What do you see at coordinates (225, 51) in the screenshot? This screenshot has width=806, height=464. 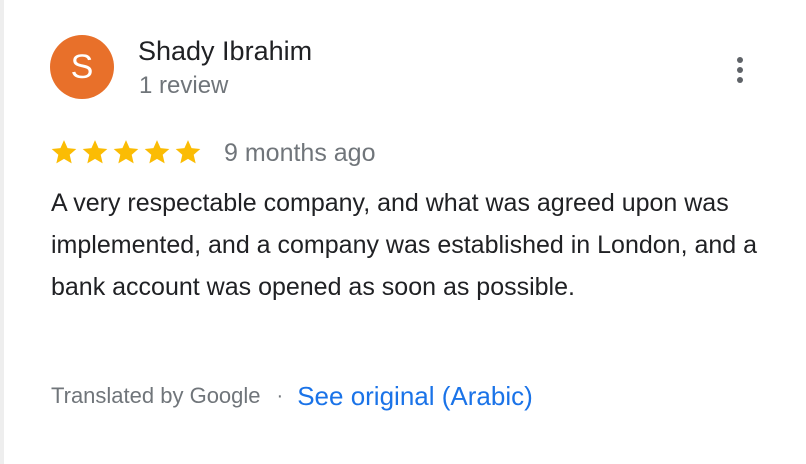 I see `reviewer-name: Shady Ibrahim` at bounding box center [225, 51].